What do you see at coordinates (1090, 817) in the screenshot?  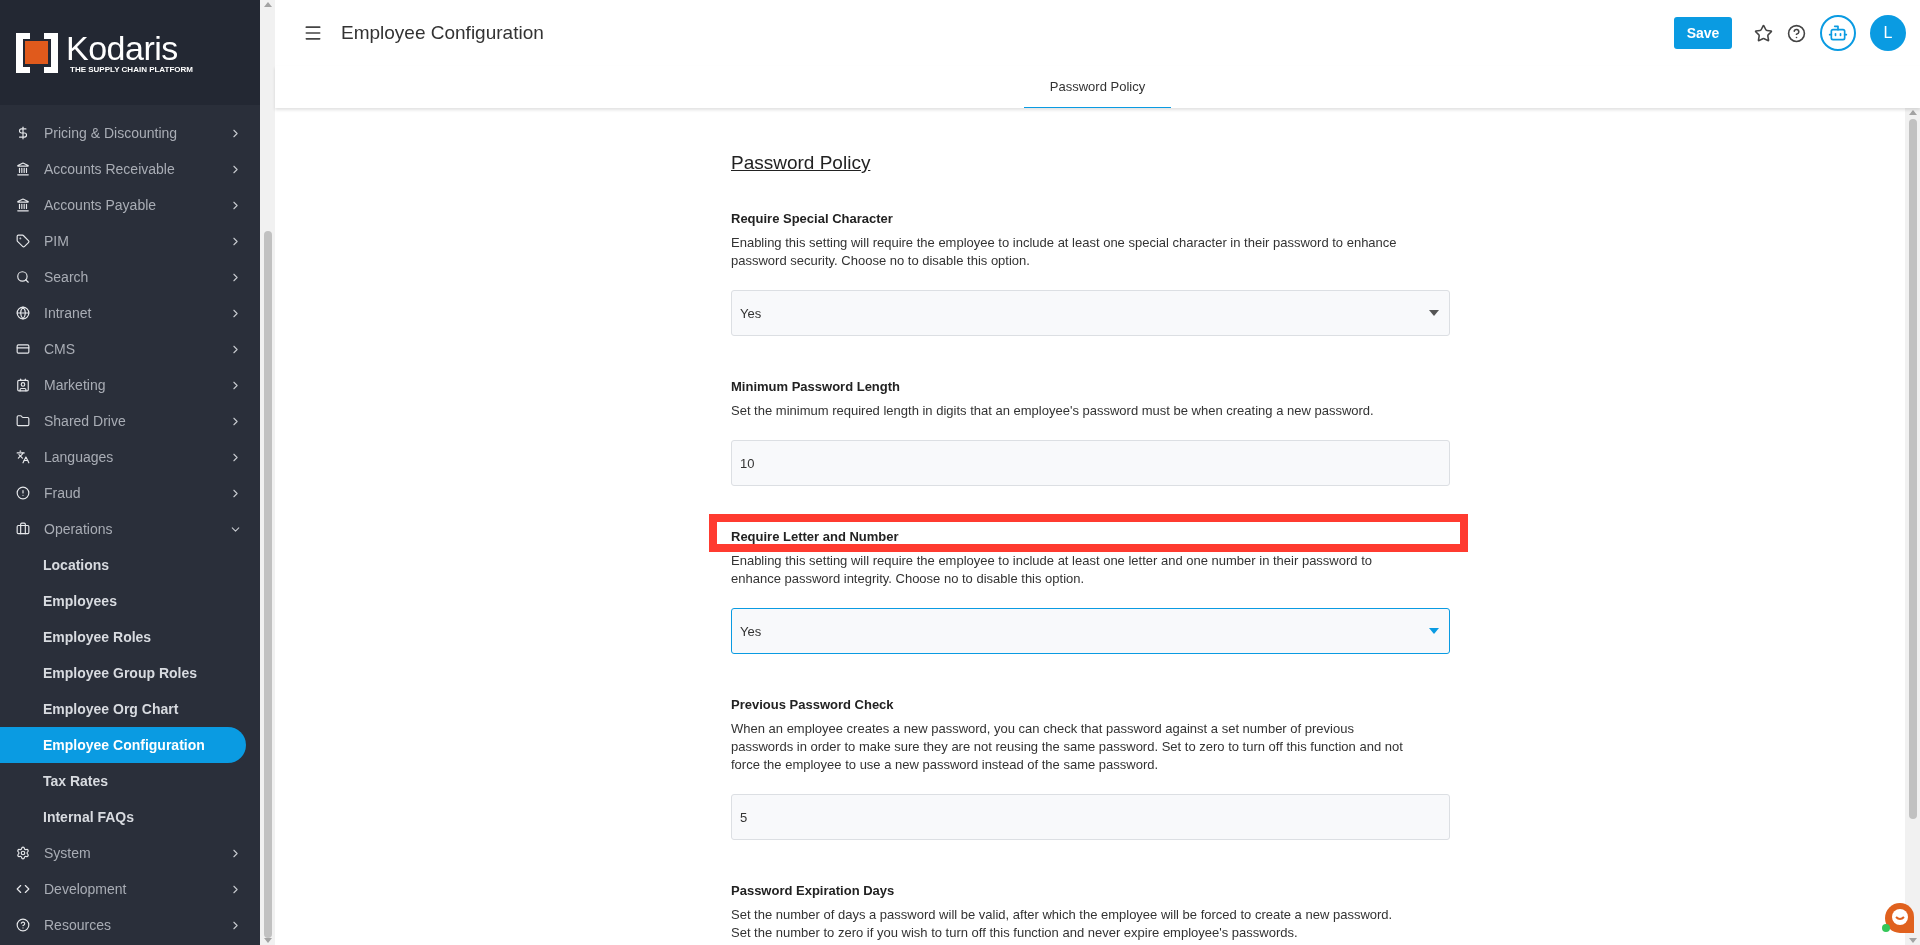 I see `input-field: 5` at bounding box center [1090, 817].